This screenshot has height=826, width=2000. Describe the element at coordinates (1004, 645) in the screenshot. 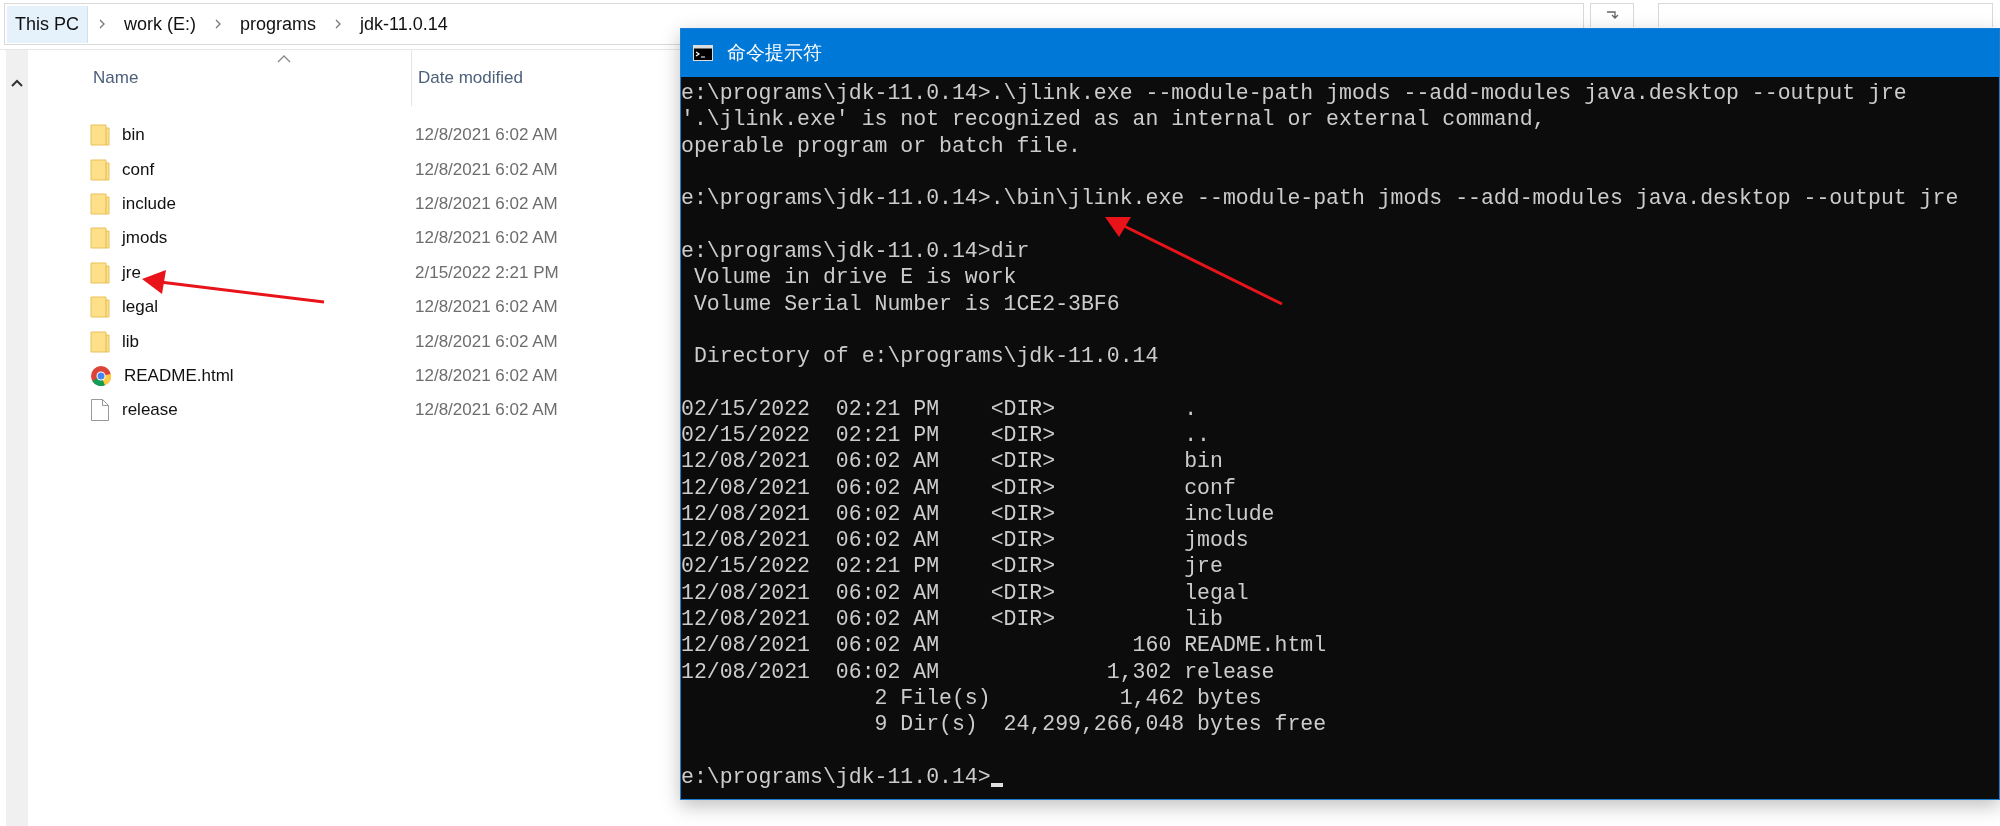

I see `console-line: 12/08/2021 06:02 AM 160 README.html` at that location.